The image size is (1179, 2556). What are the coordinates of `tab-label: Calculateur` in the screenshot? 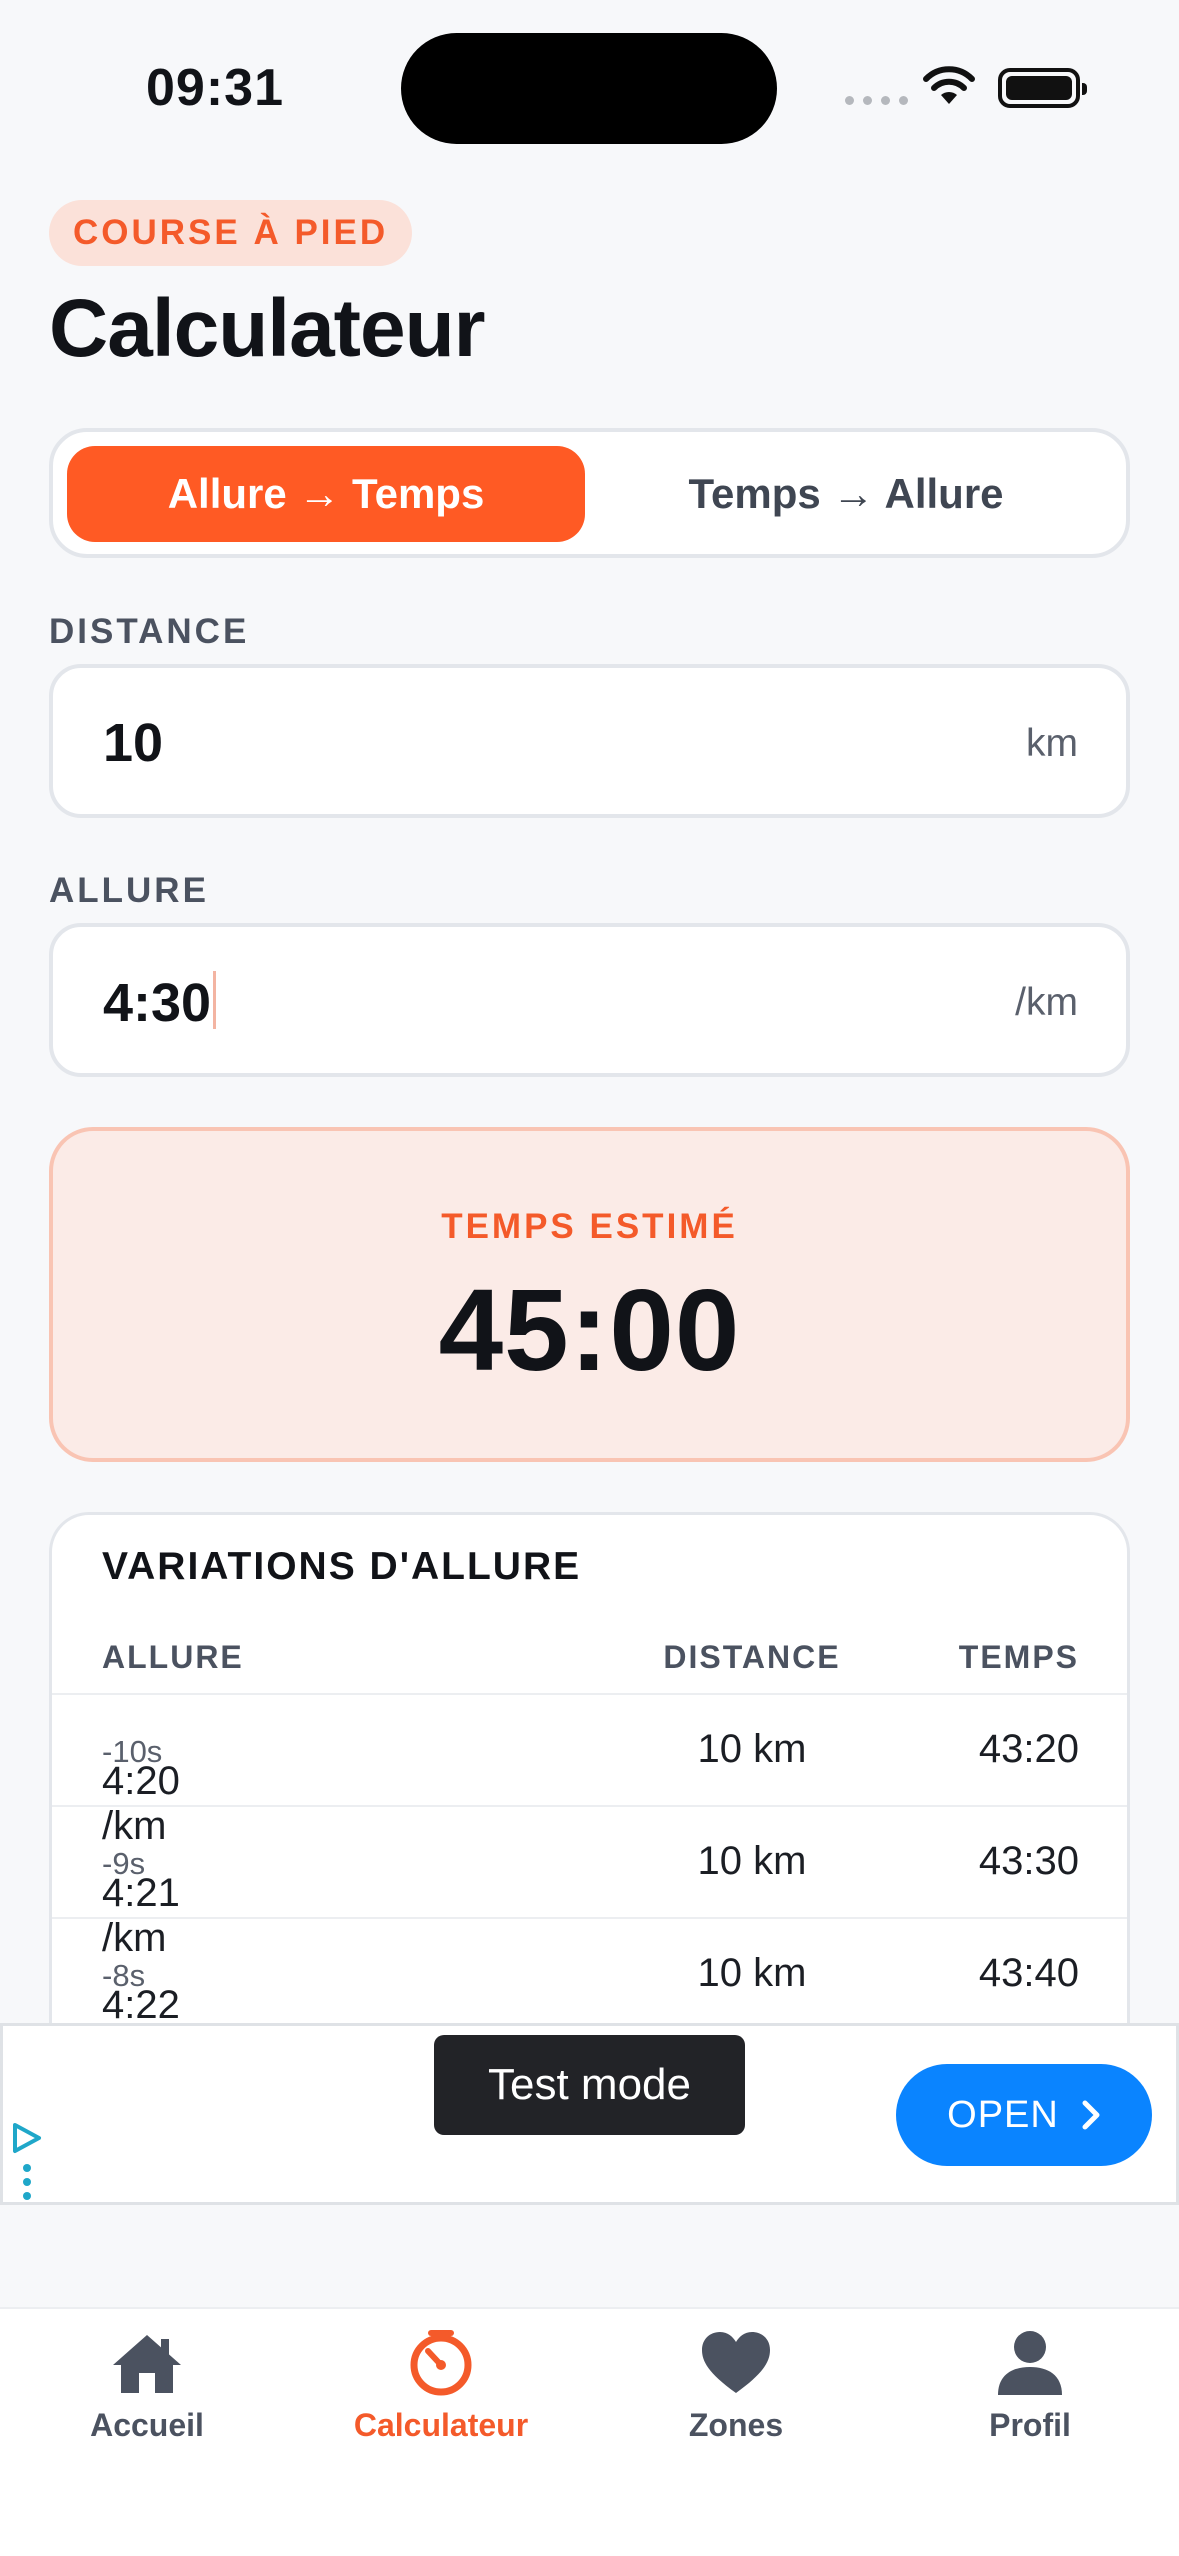 It's located at (441, 2425).